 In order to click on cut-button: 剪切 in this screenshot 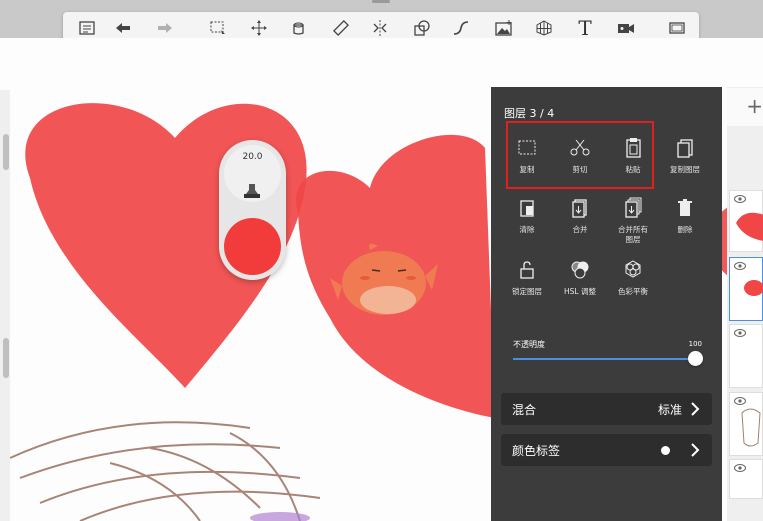, I will do `click(580, 156)`.